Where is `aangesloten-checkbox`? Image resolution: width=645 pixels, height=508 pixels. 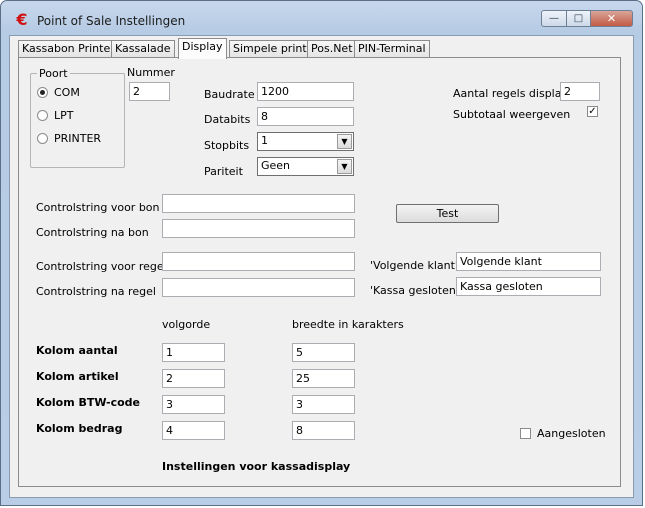 aangesloten-checkbox is located at coordinates (525, 433).